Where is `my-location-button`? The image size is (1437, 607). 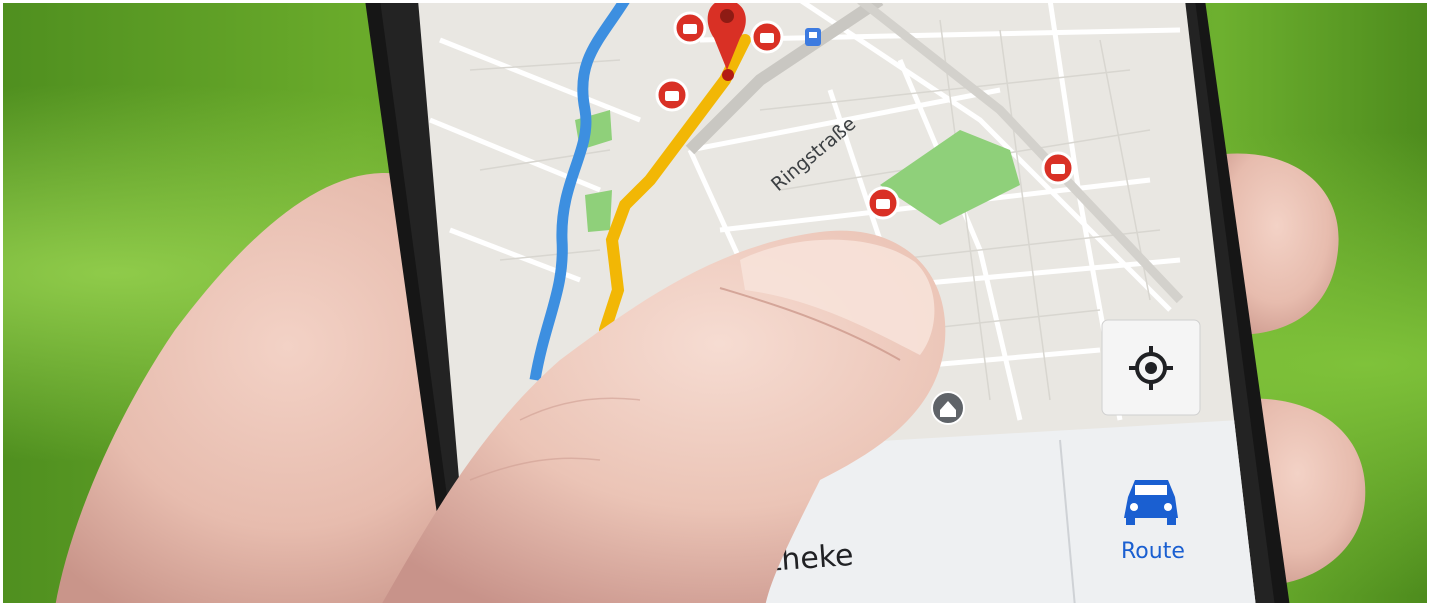 my-location-button is located at coordinates (1151, 367).